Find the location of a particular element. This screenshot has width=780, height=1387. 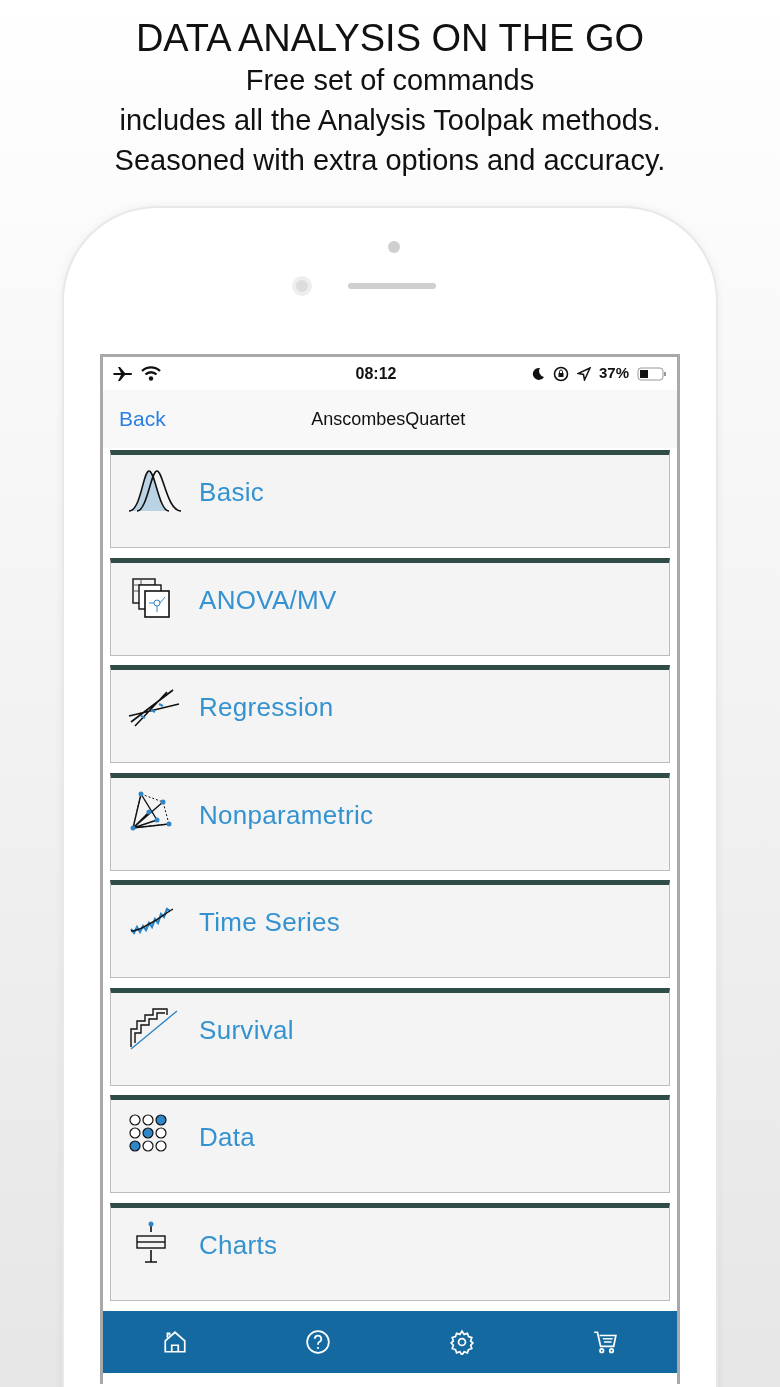

battery-icon is located at coordinates (652, 373).